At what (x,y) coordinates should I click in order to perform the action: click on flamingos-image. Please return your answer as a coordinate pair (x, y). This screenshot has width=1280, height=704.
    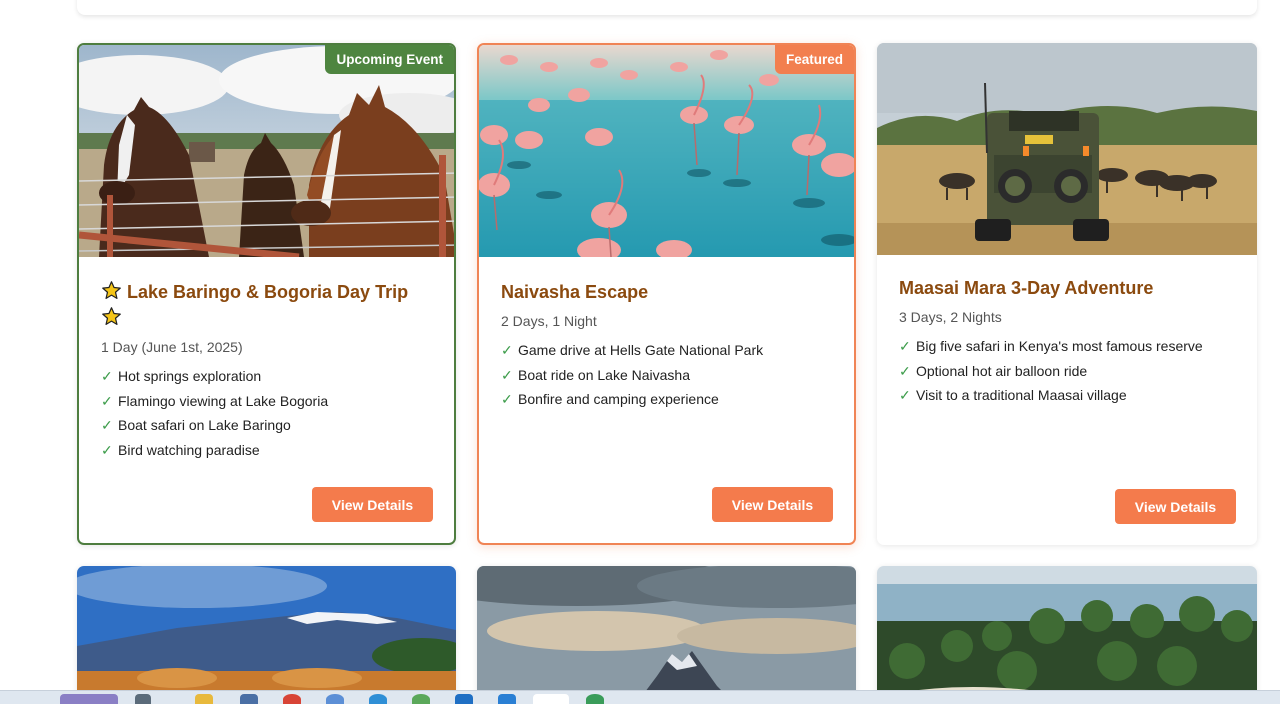
    Looking at the image, I should click on (666, 151).